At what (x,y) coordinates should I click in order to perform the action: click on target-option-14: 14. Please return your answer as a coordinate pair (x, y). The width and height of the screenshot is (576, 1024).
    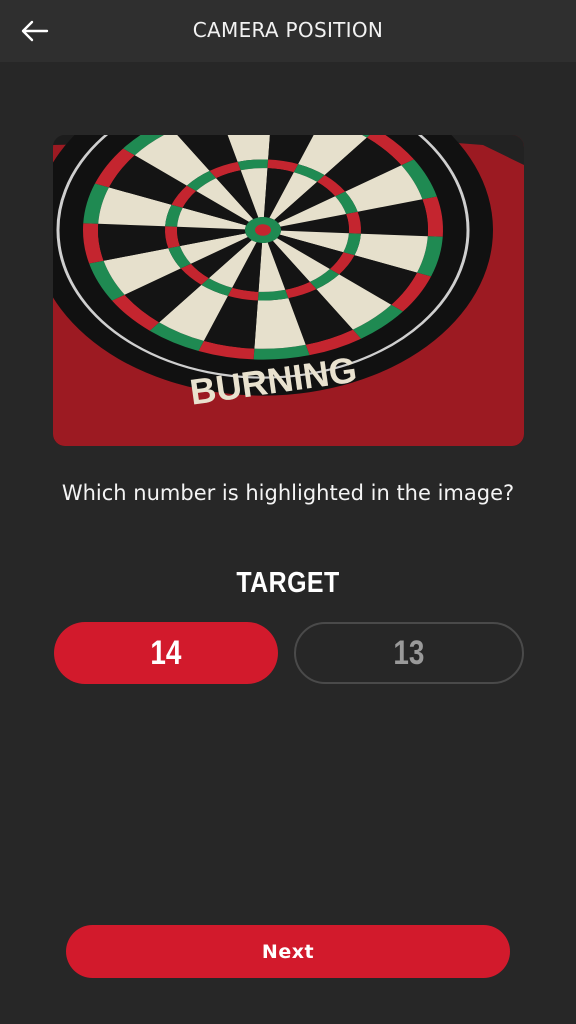
    Looking at the image, I should click on (166, 653).